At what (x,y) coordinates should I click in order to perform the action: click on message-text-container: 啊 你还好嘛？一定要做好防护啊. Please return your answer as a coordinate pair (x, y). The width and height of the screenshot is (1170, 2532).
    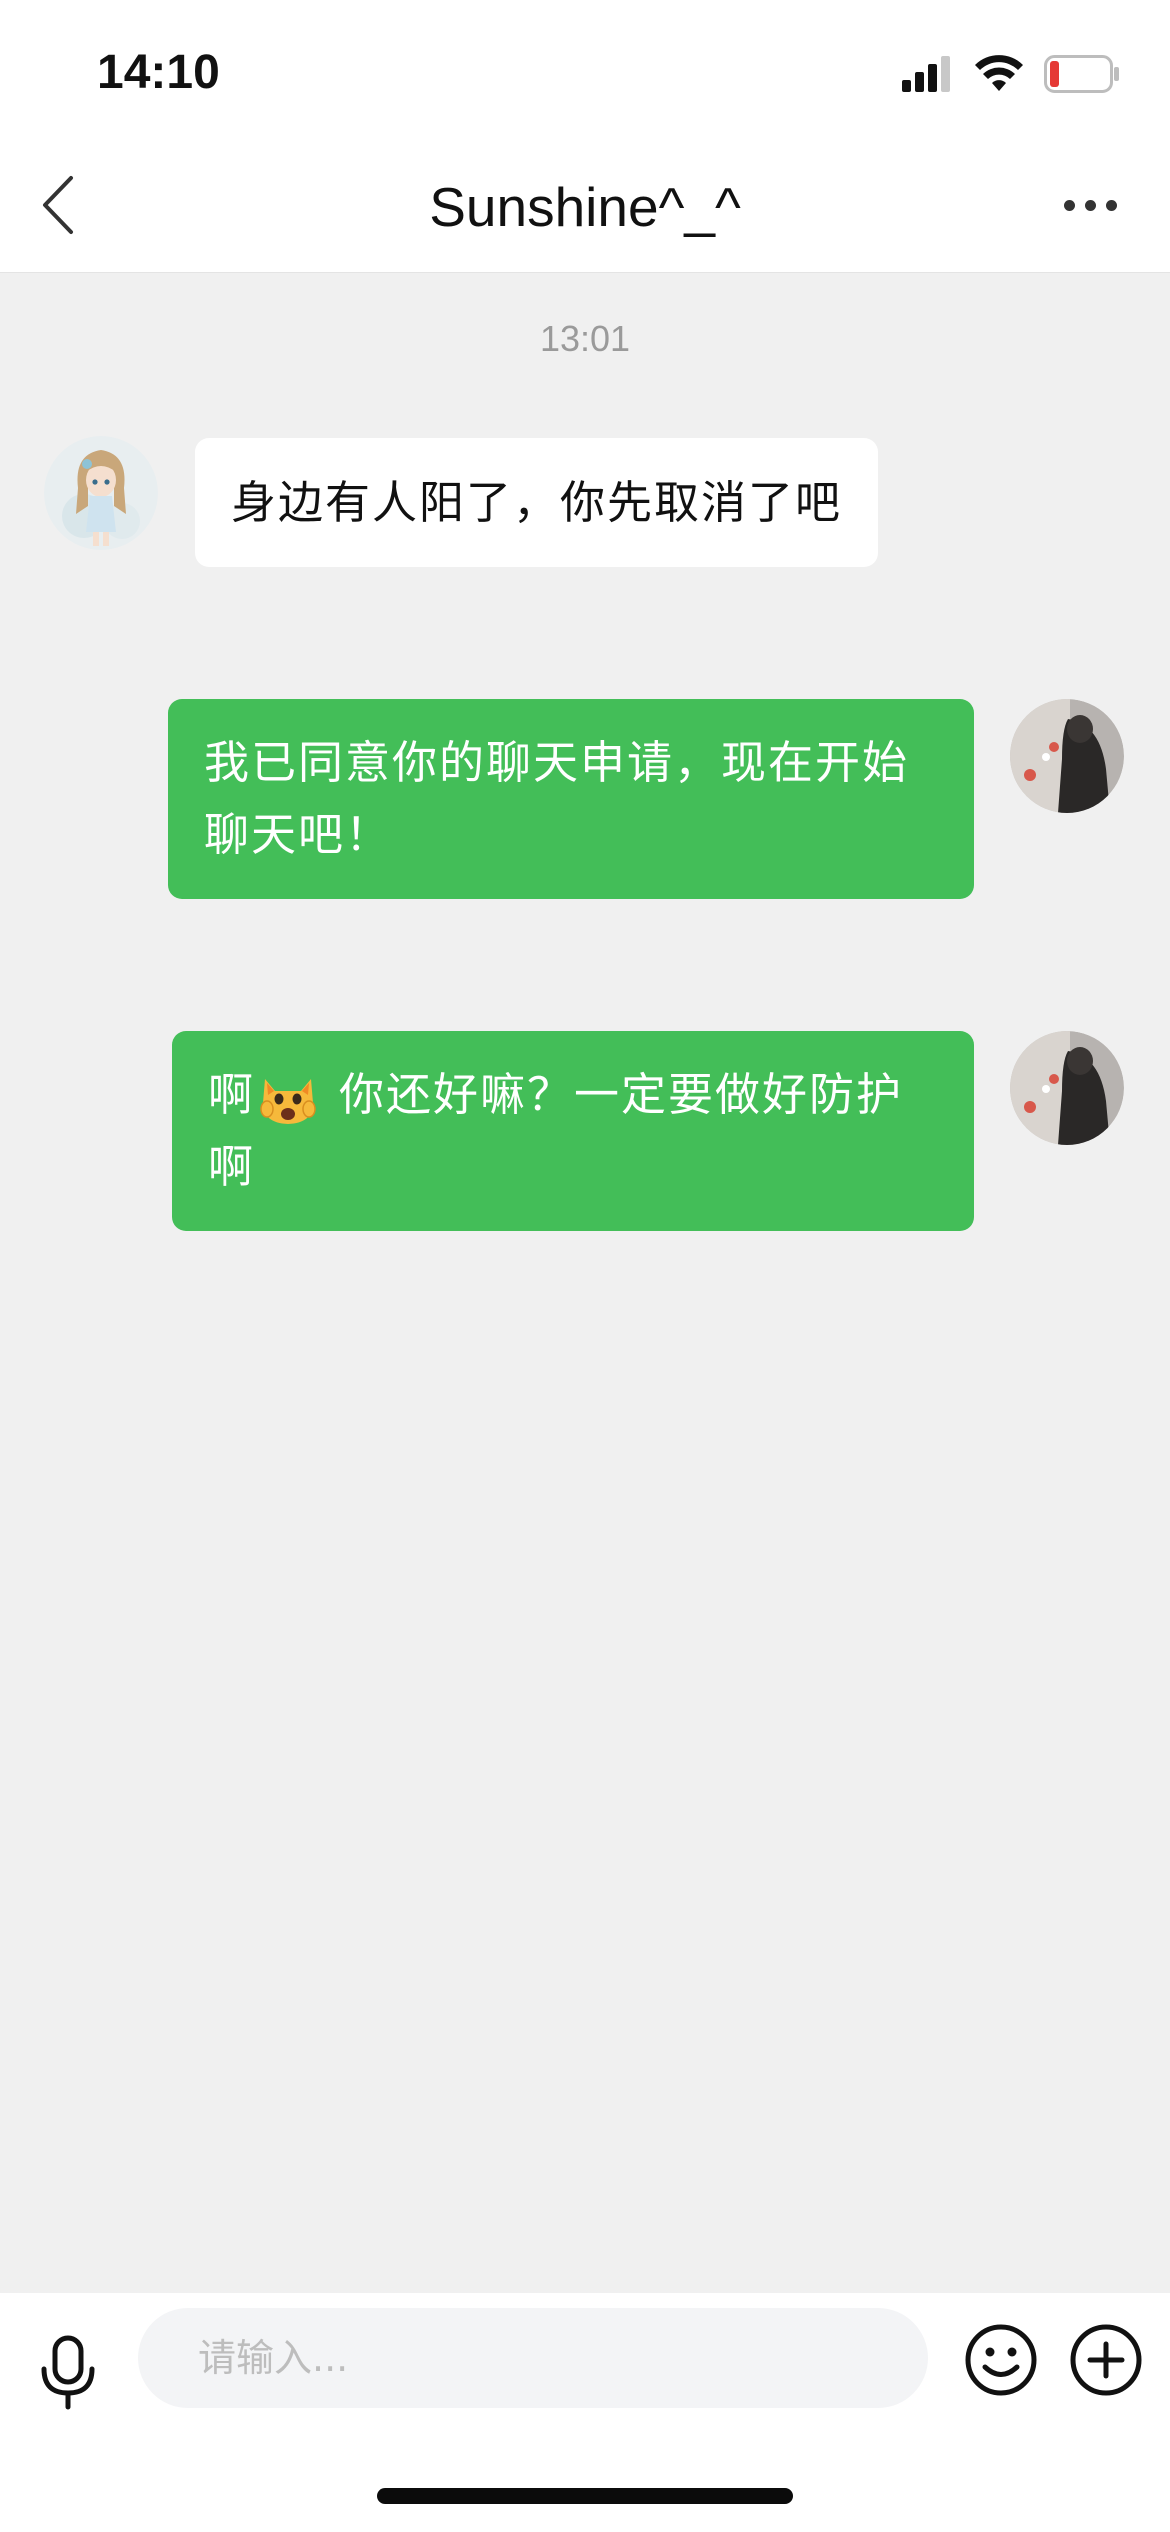
    Looking at the image, I should click on (573, 1131).